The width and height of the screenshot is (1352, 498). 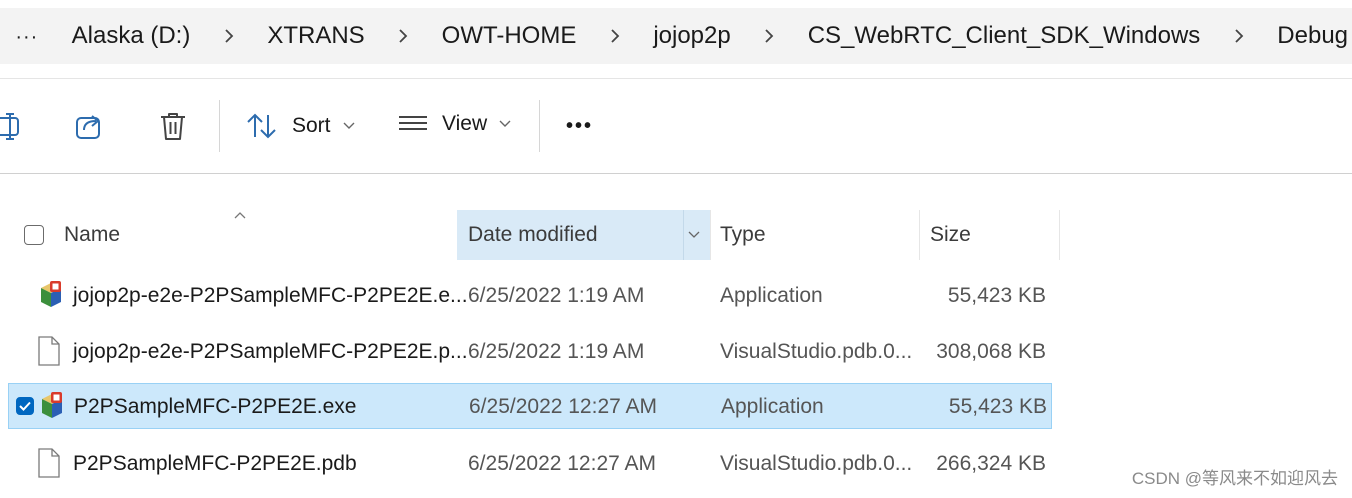 I want to click on list-view-icon, so click(x=413, y=123).